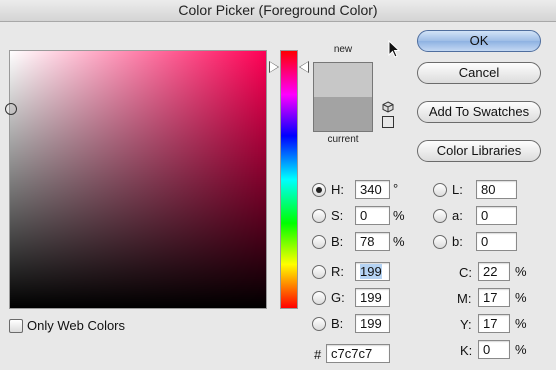  What do you see at coordinates (337, 323) in the screenshot?
I see `blue-label: B:` at bounding box center [337, 323].